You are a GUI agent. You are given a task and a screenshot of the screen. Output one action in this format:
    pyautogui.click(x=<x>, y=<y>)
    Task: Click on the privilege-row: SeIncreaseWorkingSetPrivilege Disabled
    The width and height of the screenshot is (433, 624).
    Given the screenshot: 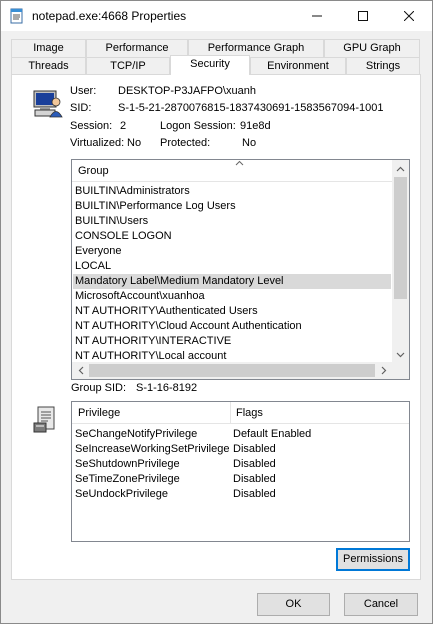 What is the action you would take?
    pyautogui.click(x=240, y=449)
    